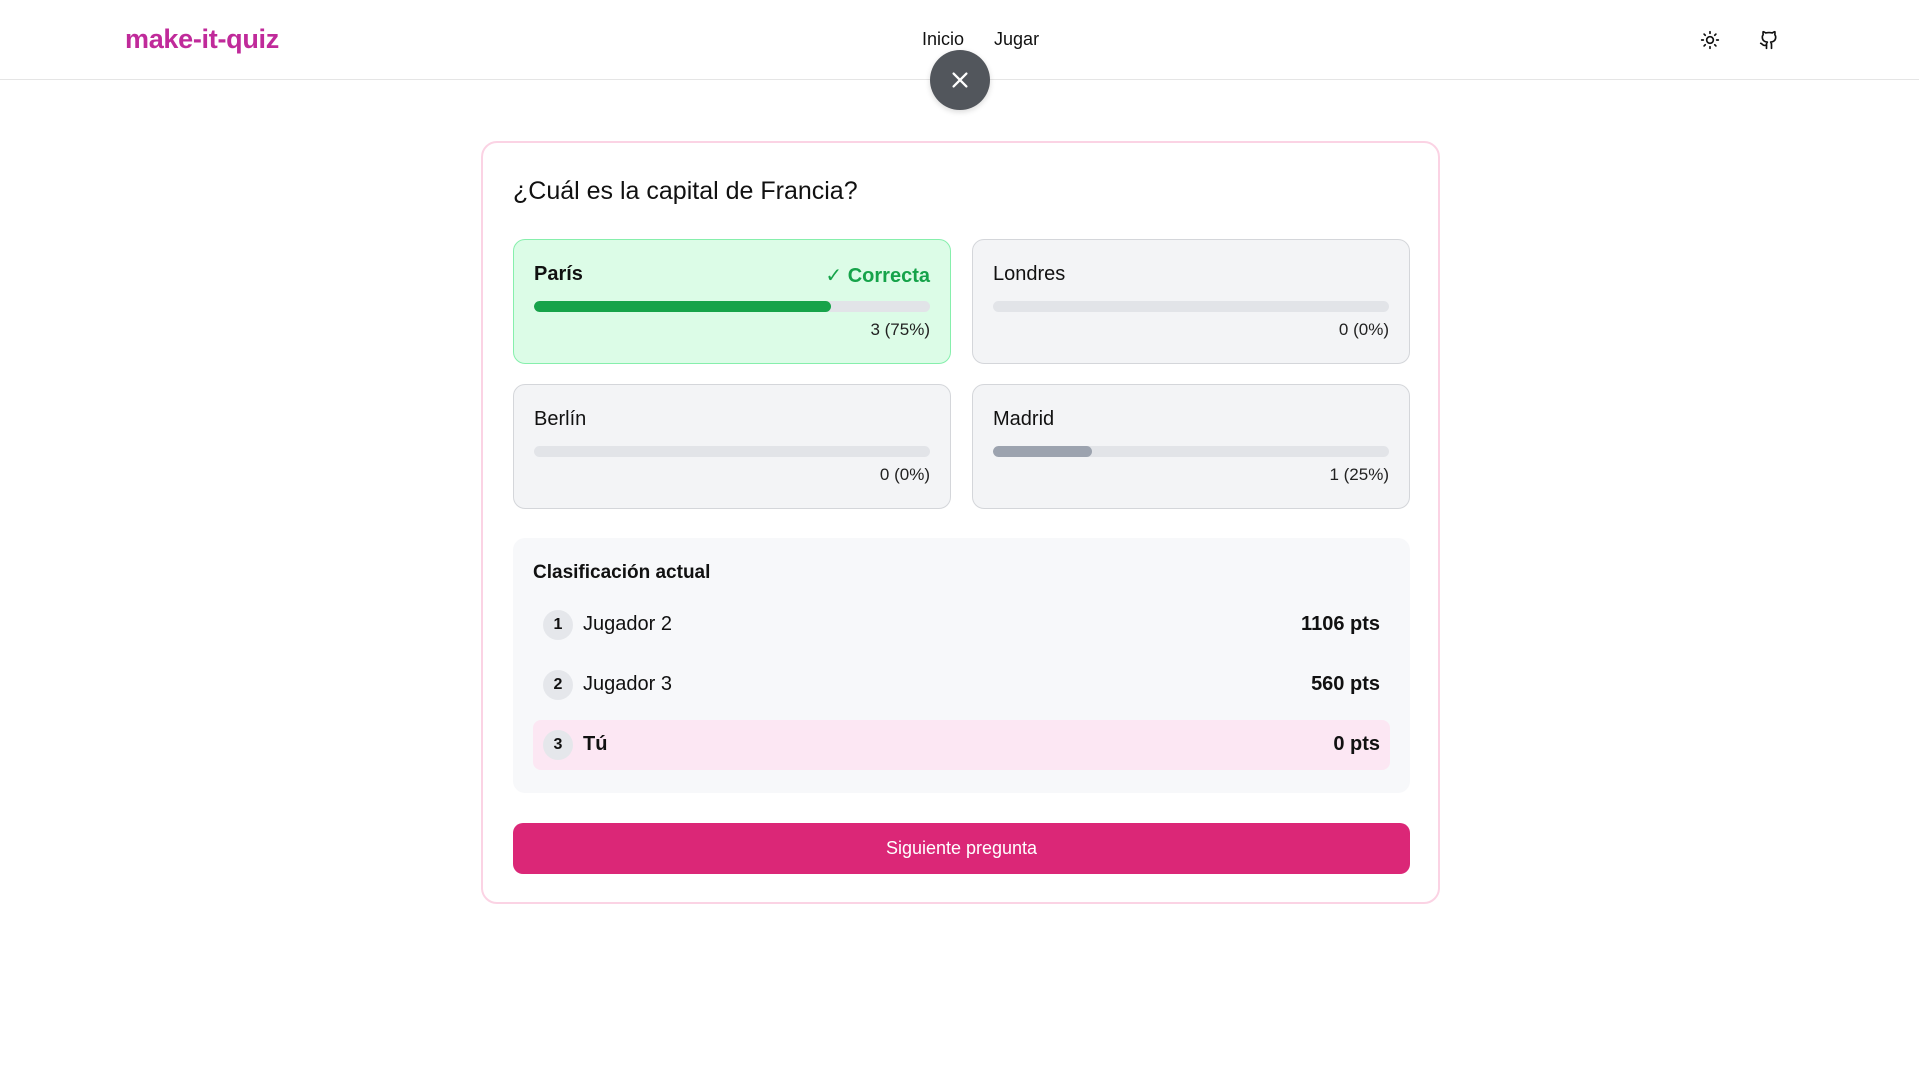 This screenshot has height=1079, width=1919. I want to click on player-name: Jugador 3, so click(627, 684).